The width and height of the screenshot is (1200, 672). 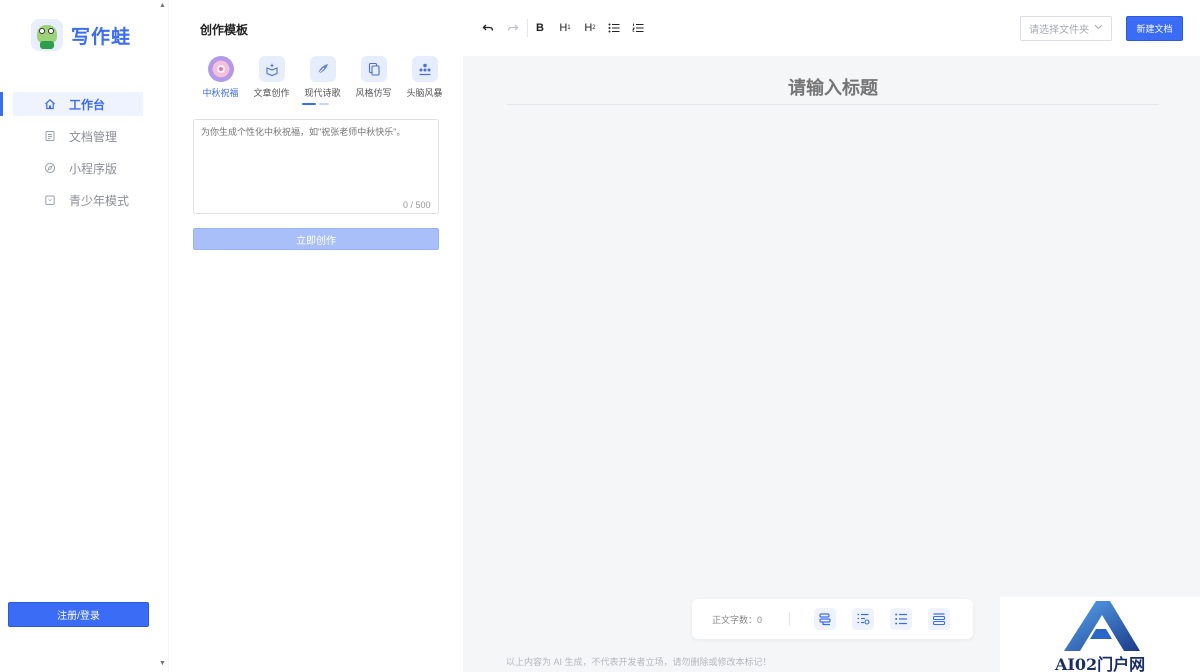 What do you see at coordinates (50, 104) in the screenshot?
I see `home-icon` at bounding box center [50, 104].